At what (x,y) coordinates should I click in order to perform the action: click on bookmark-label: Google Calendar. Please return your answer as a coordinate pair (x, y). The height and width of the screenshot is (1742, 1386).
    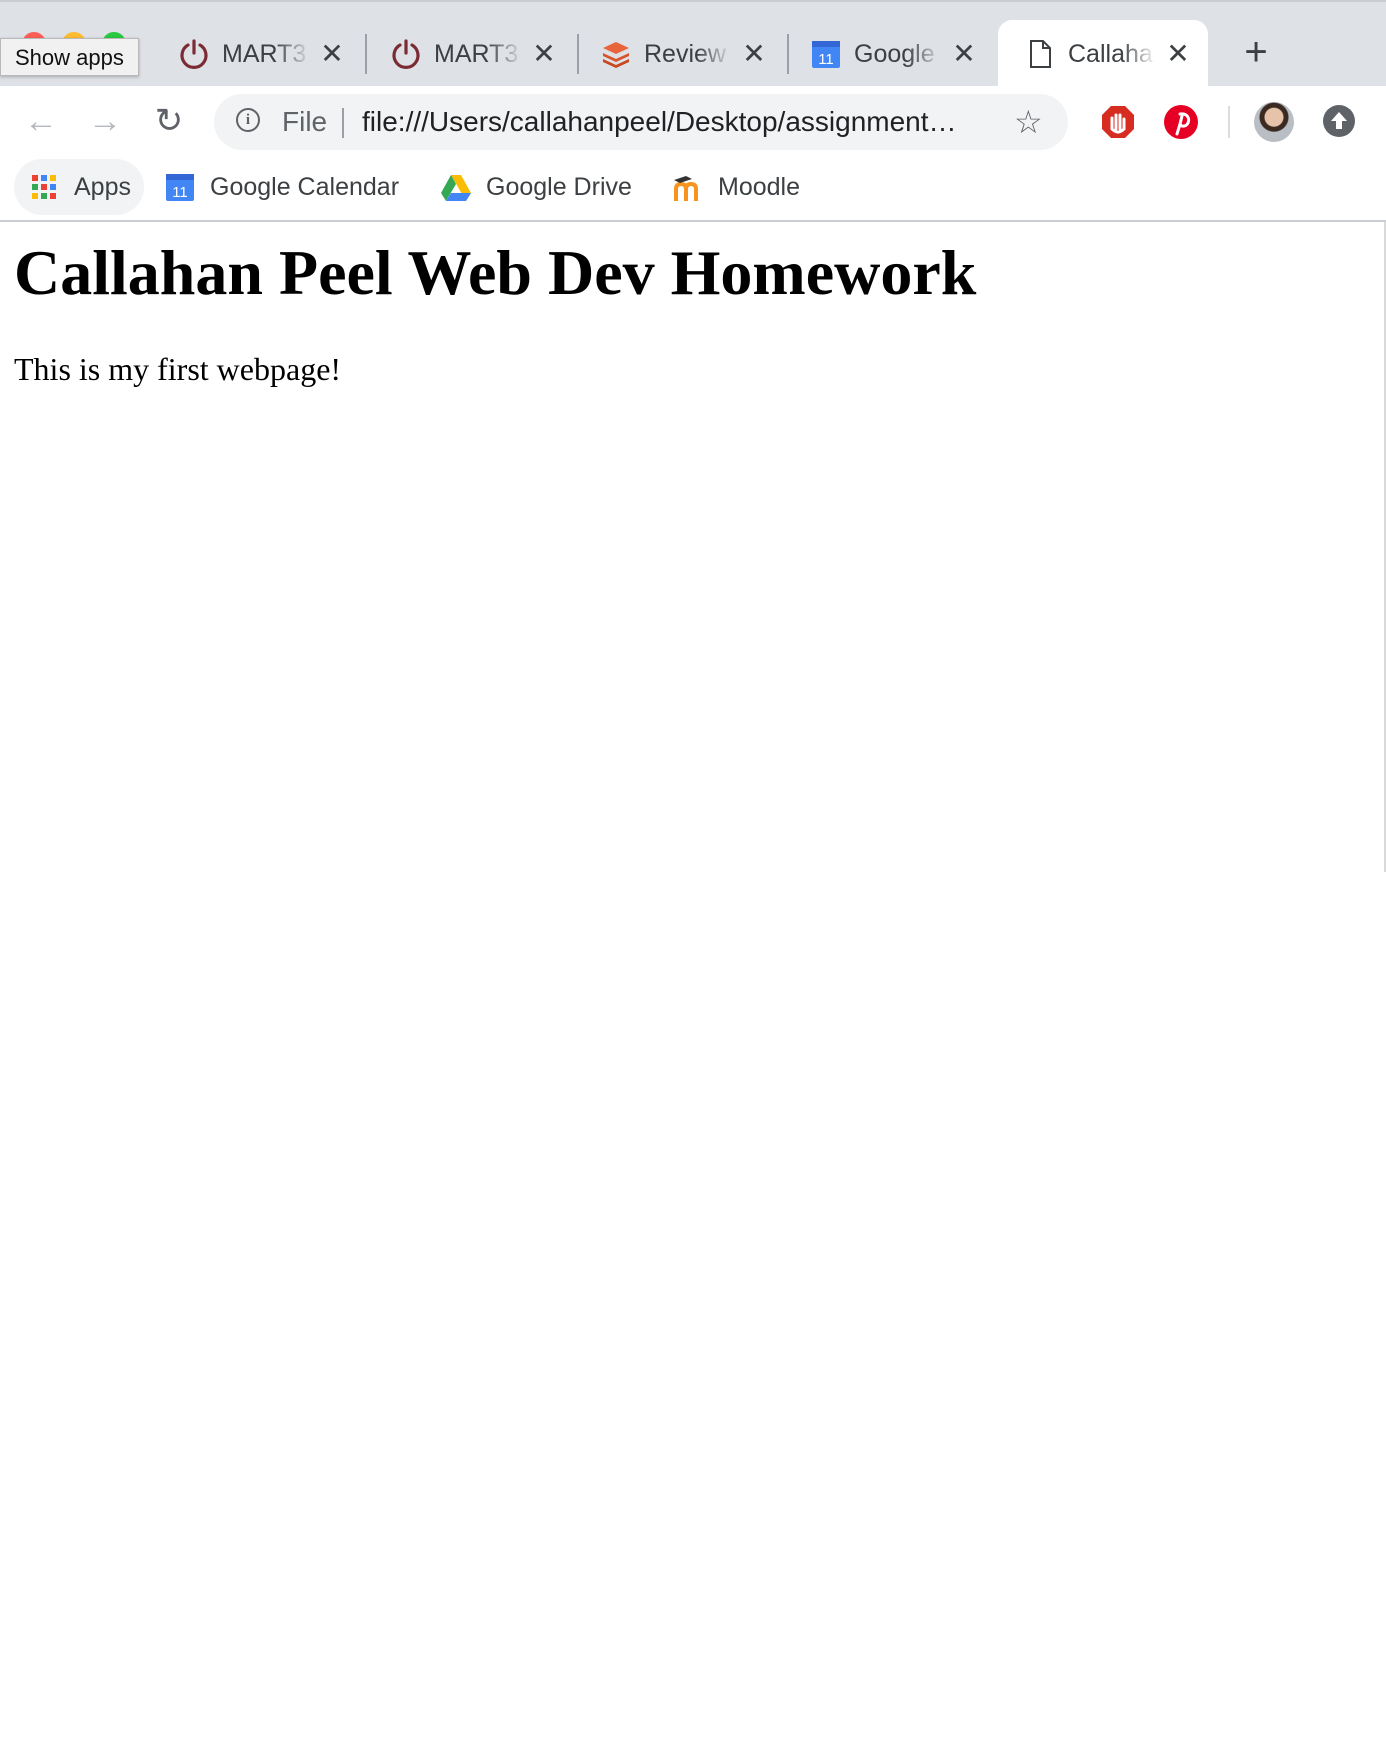
    Looking at the image, I should click on (305, 187).